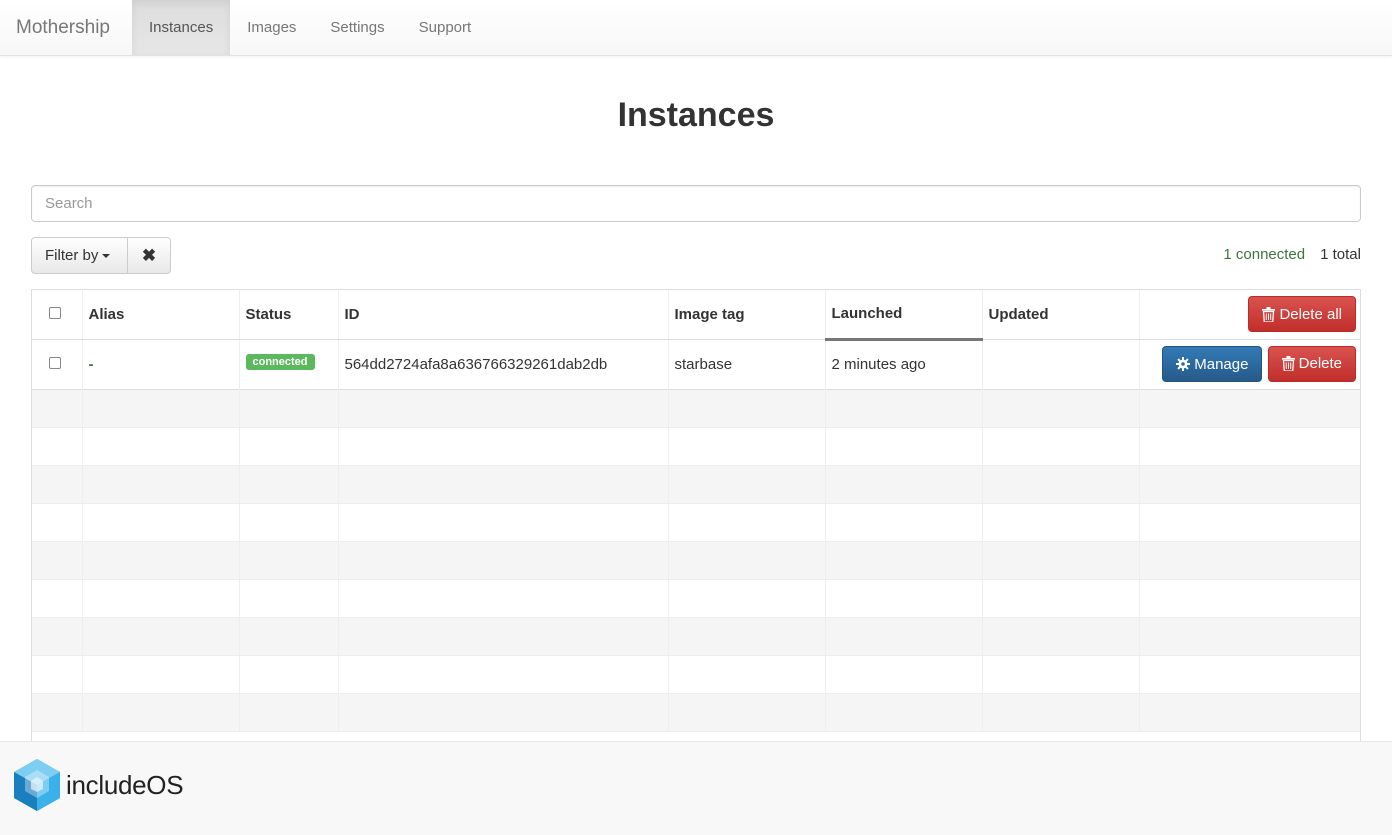  I want to click on logo-text-include: include, so click(106, 784).